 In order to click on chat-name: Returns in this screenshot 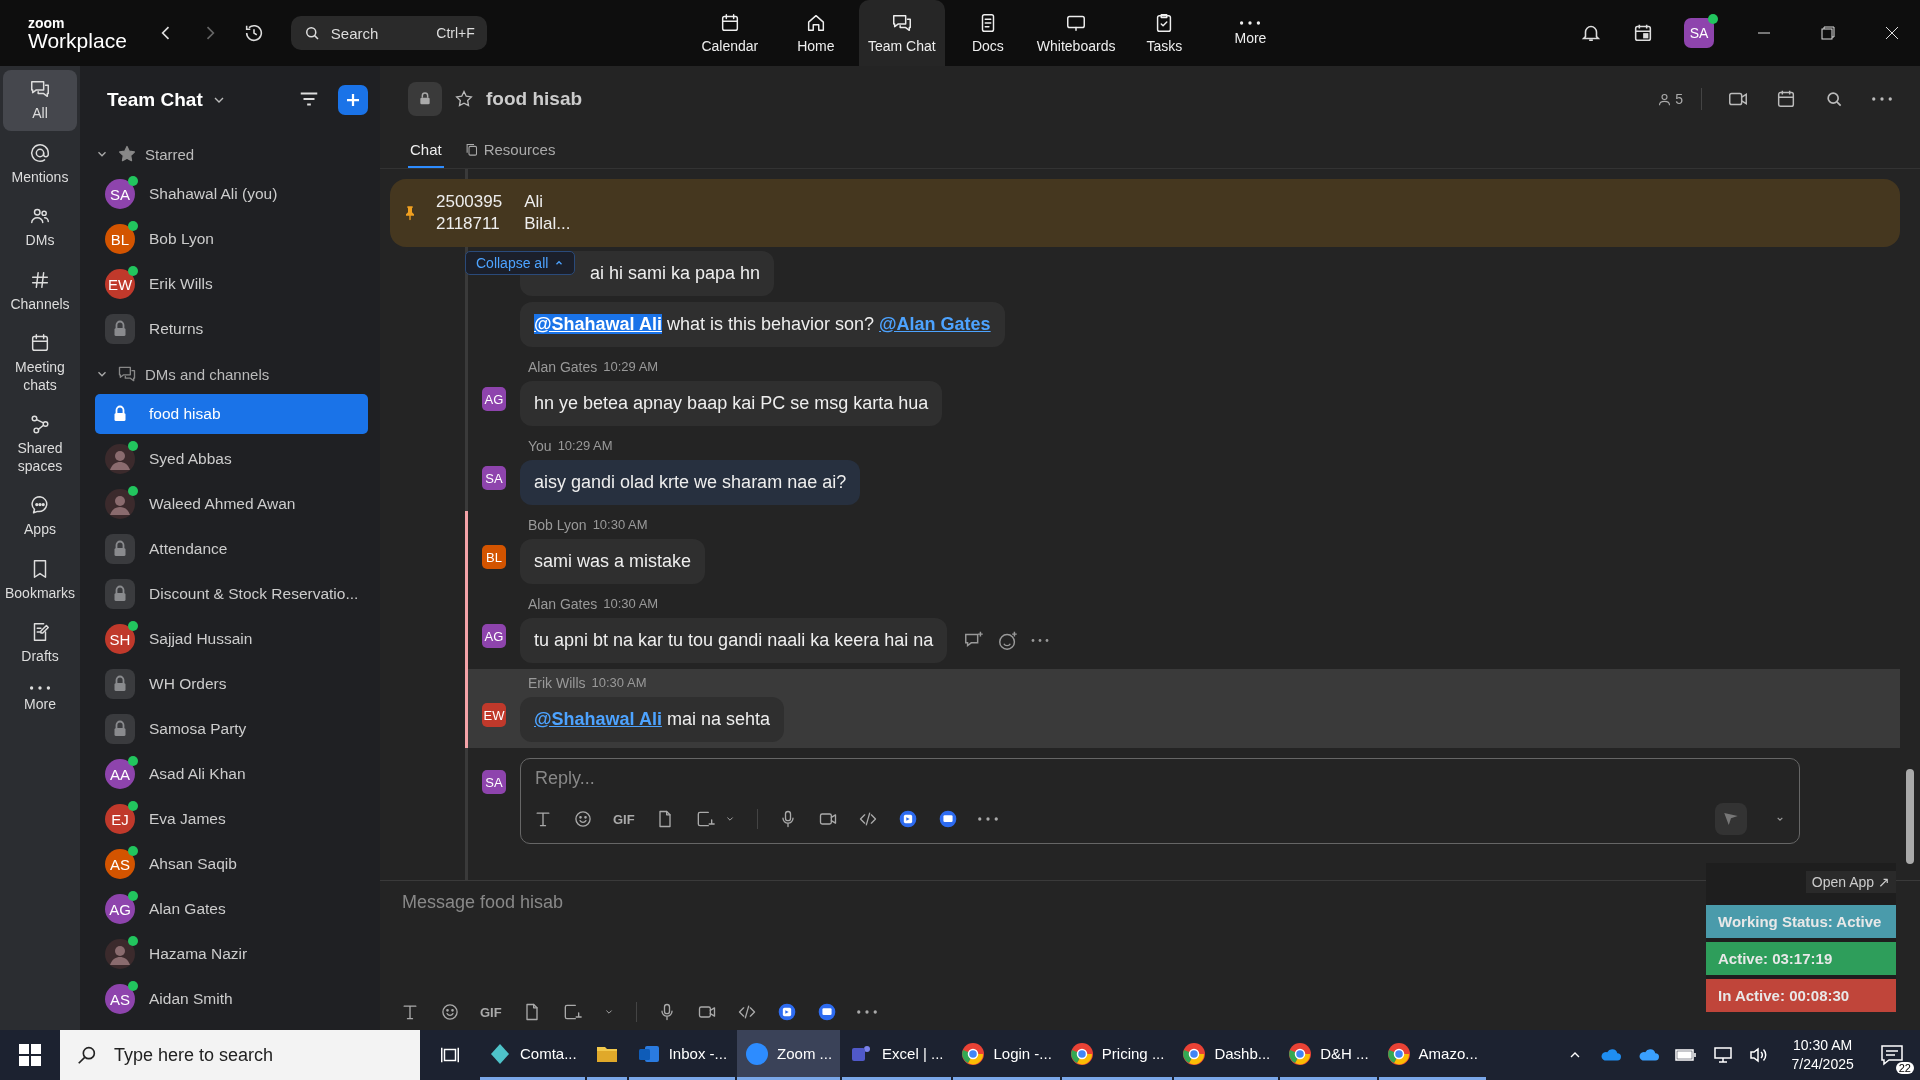, I will do `click(176, 329)`.